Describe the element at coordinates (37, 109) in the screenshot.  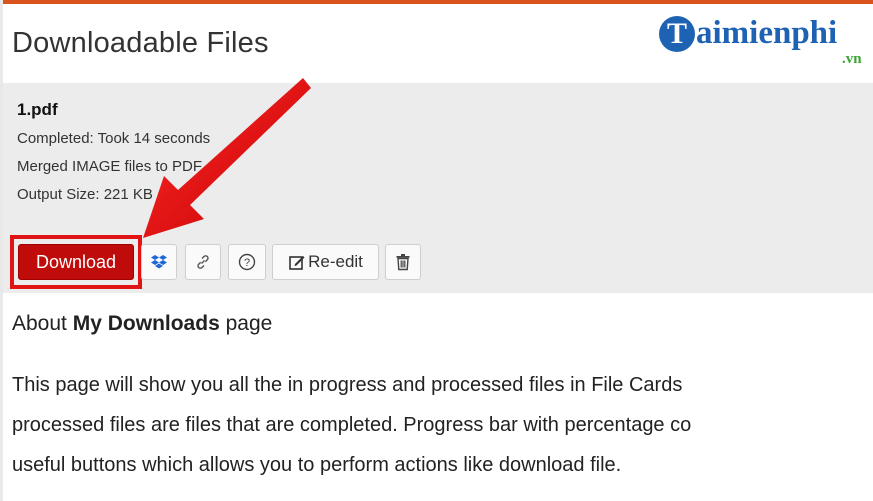
I see `file-name: 1.pdf` at that location.